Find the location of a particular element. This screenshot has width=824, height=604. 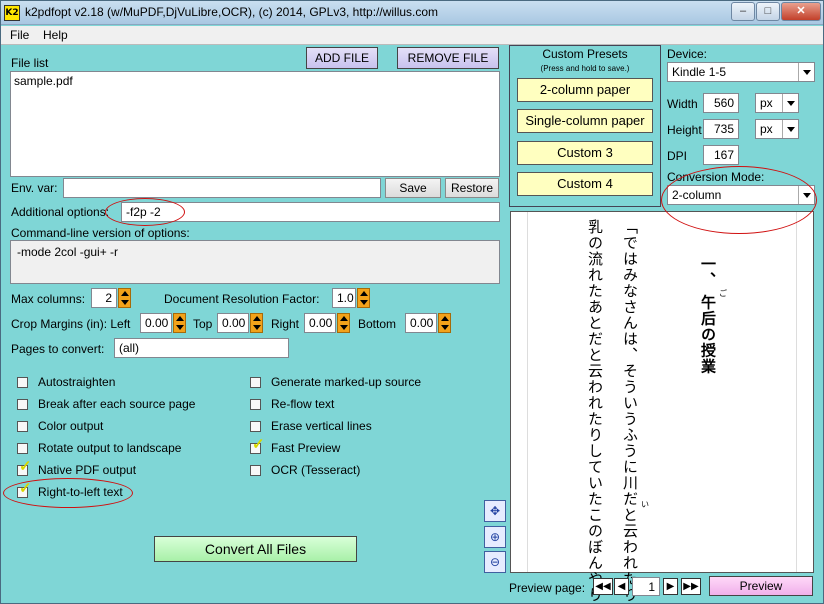

add-file-button: ADD FILE is located at coordinates (342, 58).